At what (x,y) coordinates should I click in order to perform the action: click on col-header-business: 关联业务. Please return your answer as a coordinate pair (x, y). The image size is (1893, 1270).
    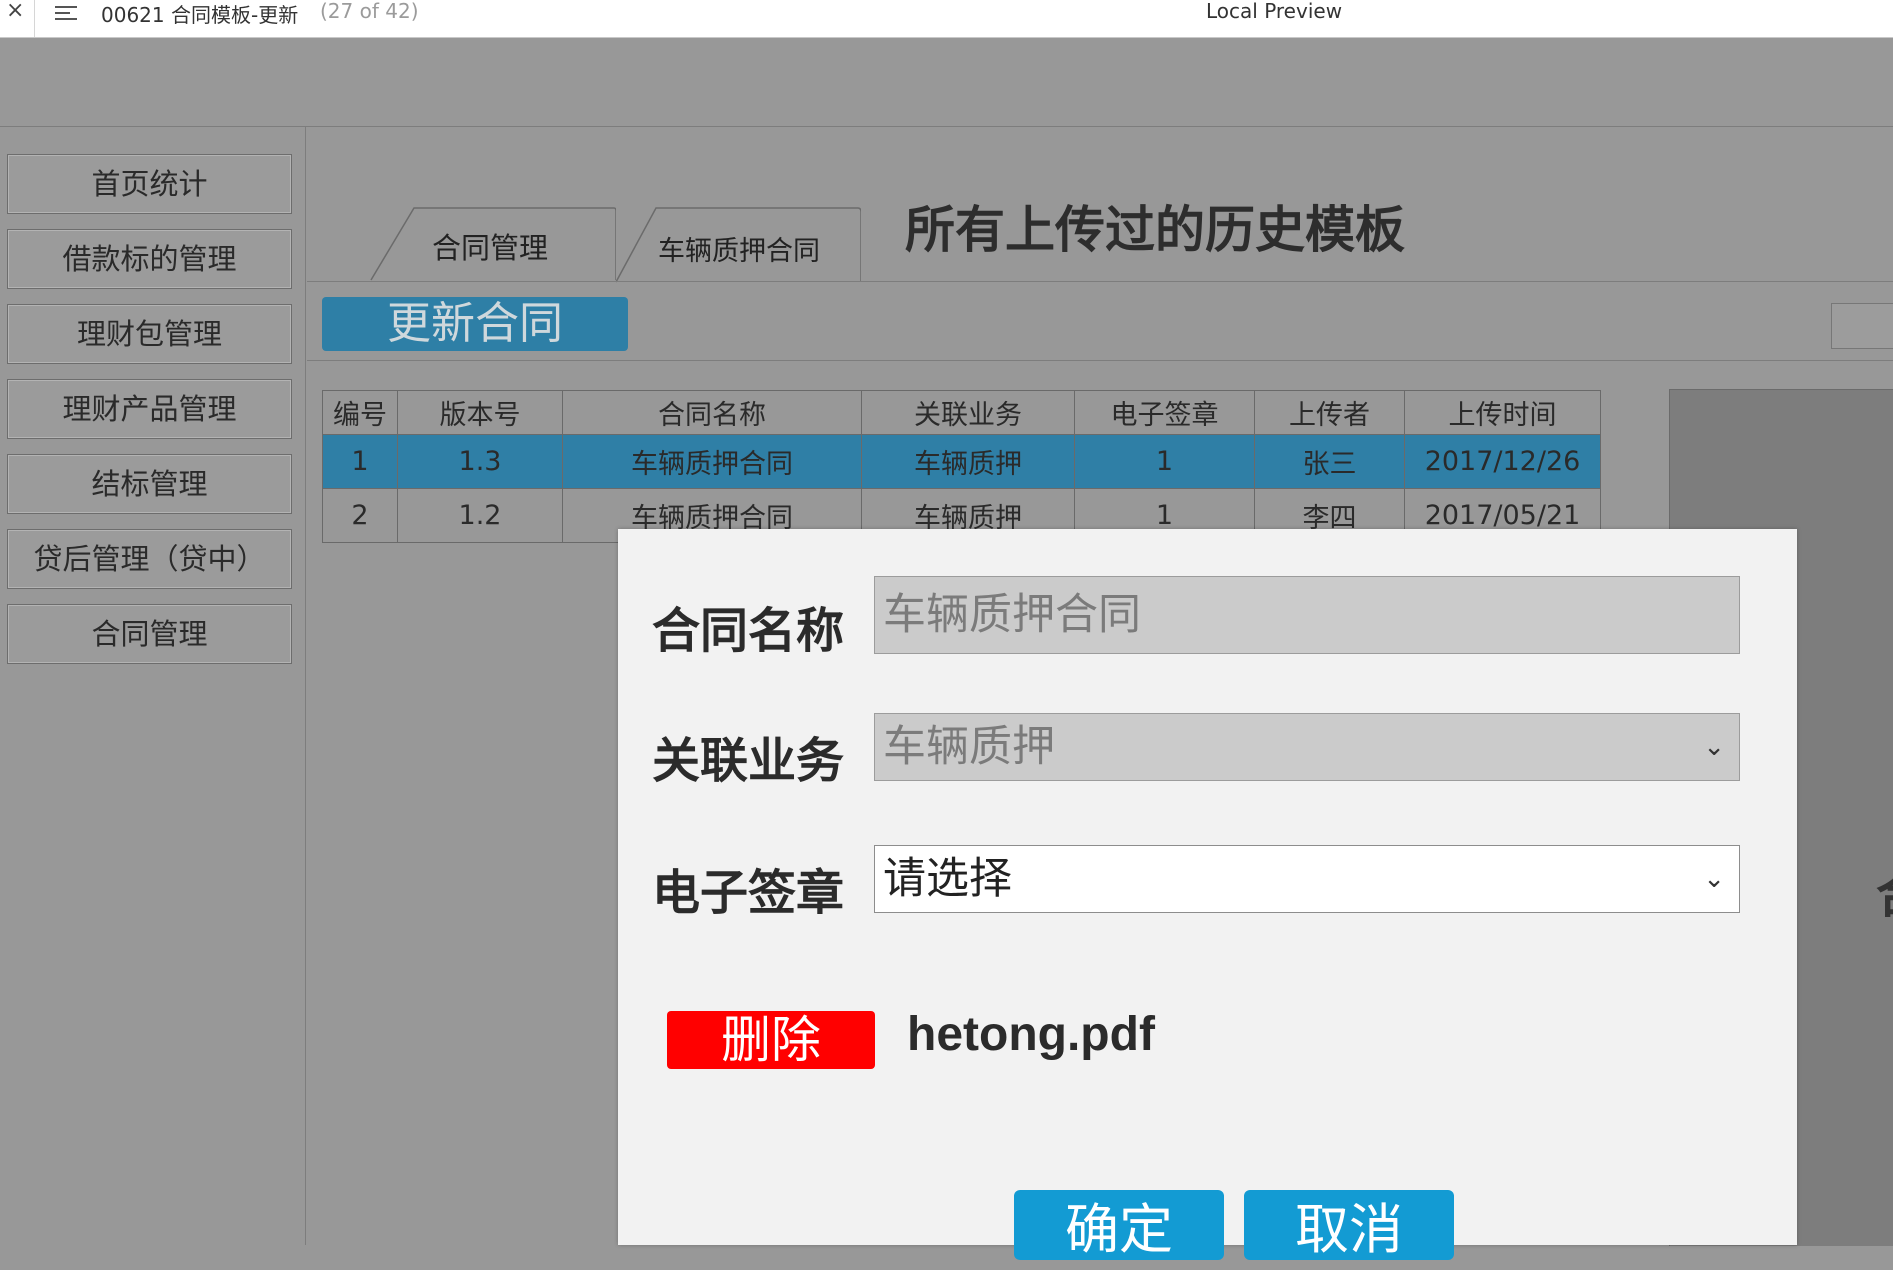
    Looking at the image, I should click on (968, 412).